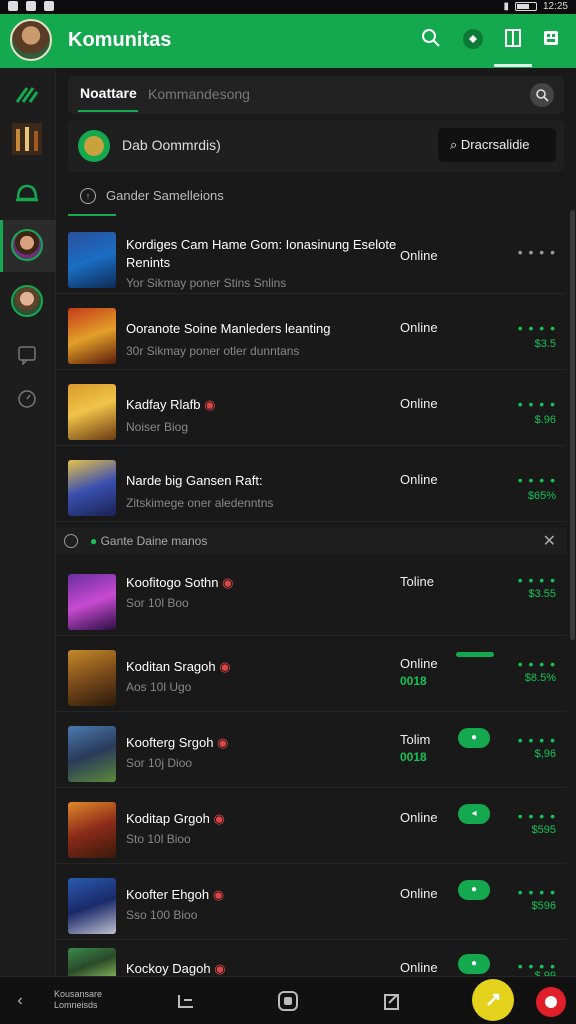  I want to click on item-title: Koditan Sragoh ◉, so click(178, 666).